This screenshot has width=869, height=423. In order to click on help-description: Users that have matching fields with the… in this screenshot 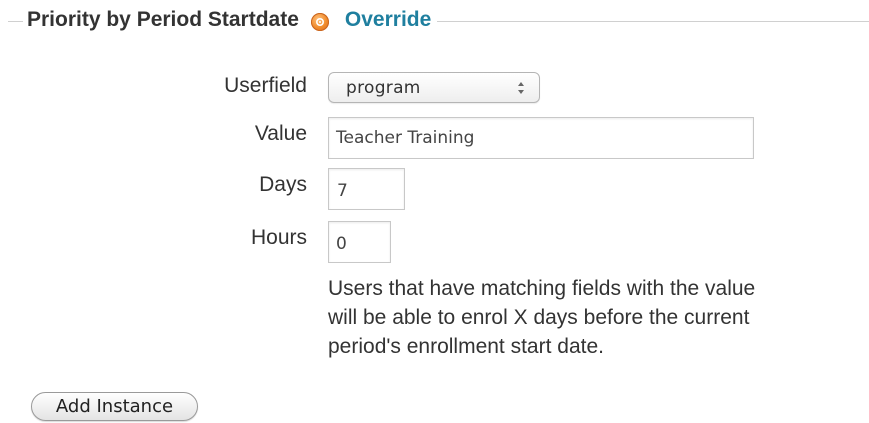, I will do `click(598, 317)`.